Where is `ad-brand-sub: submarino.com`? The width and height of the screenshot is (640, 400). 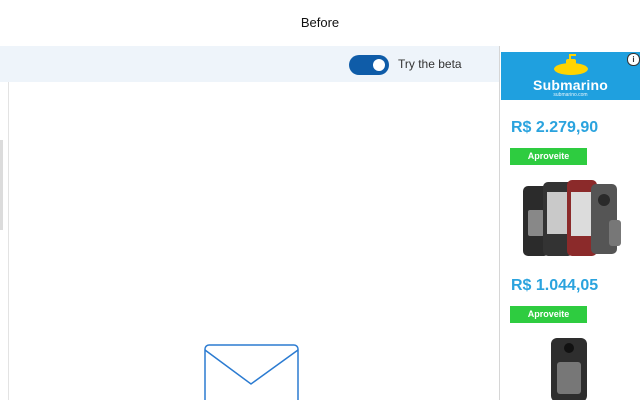
ad-brand-sub: submarino.com is located at coordinates (570, 95).